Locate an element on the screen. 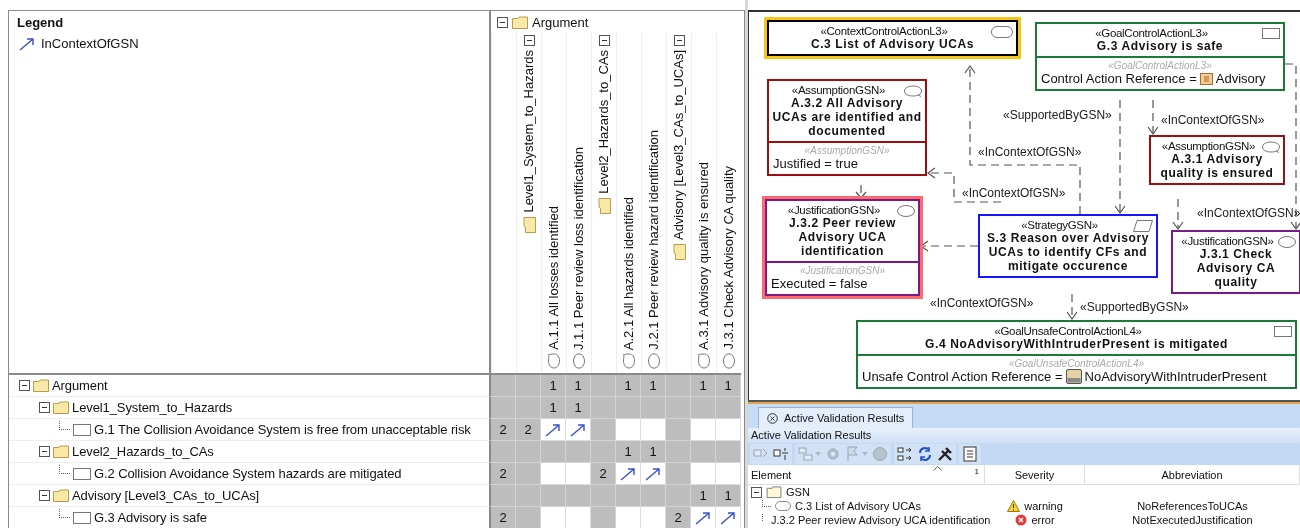  compartment-stereotype: «AssumptionGSN» is located at coordinates (847, 150).